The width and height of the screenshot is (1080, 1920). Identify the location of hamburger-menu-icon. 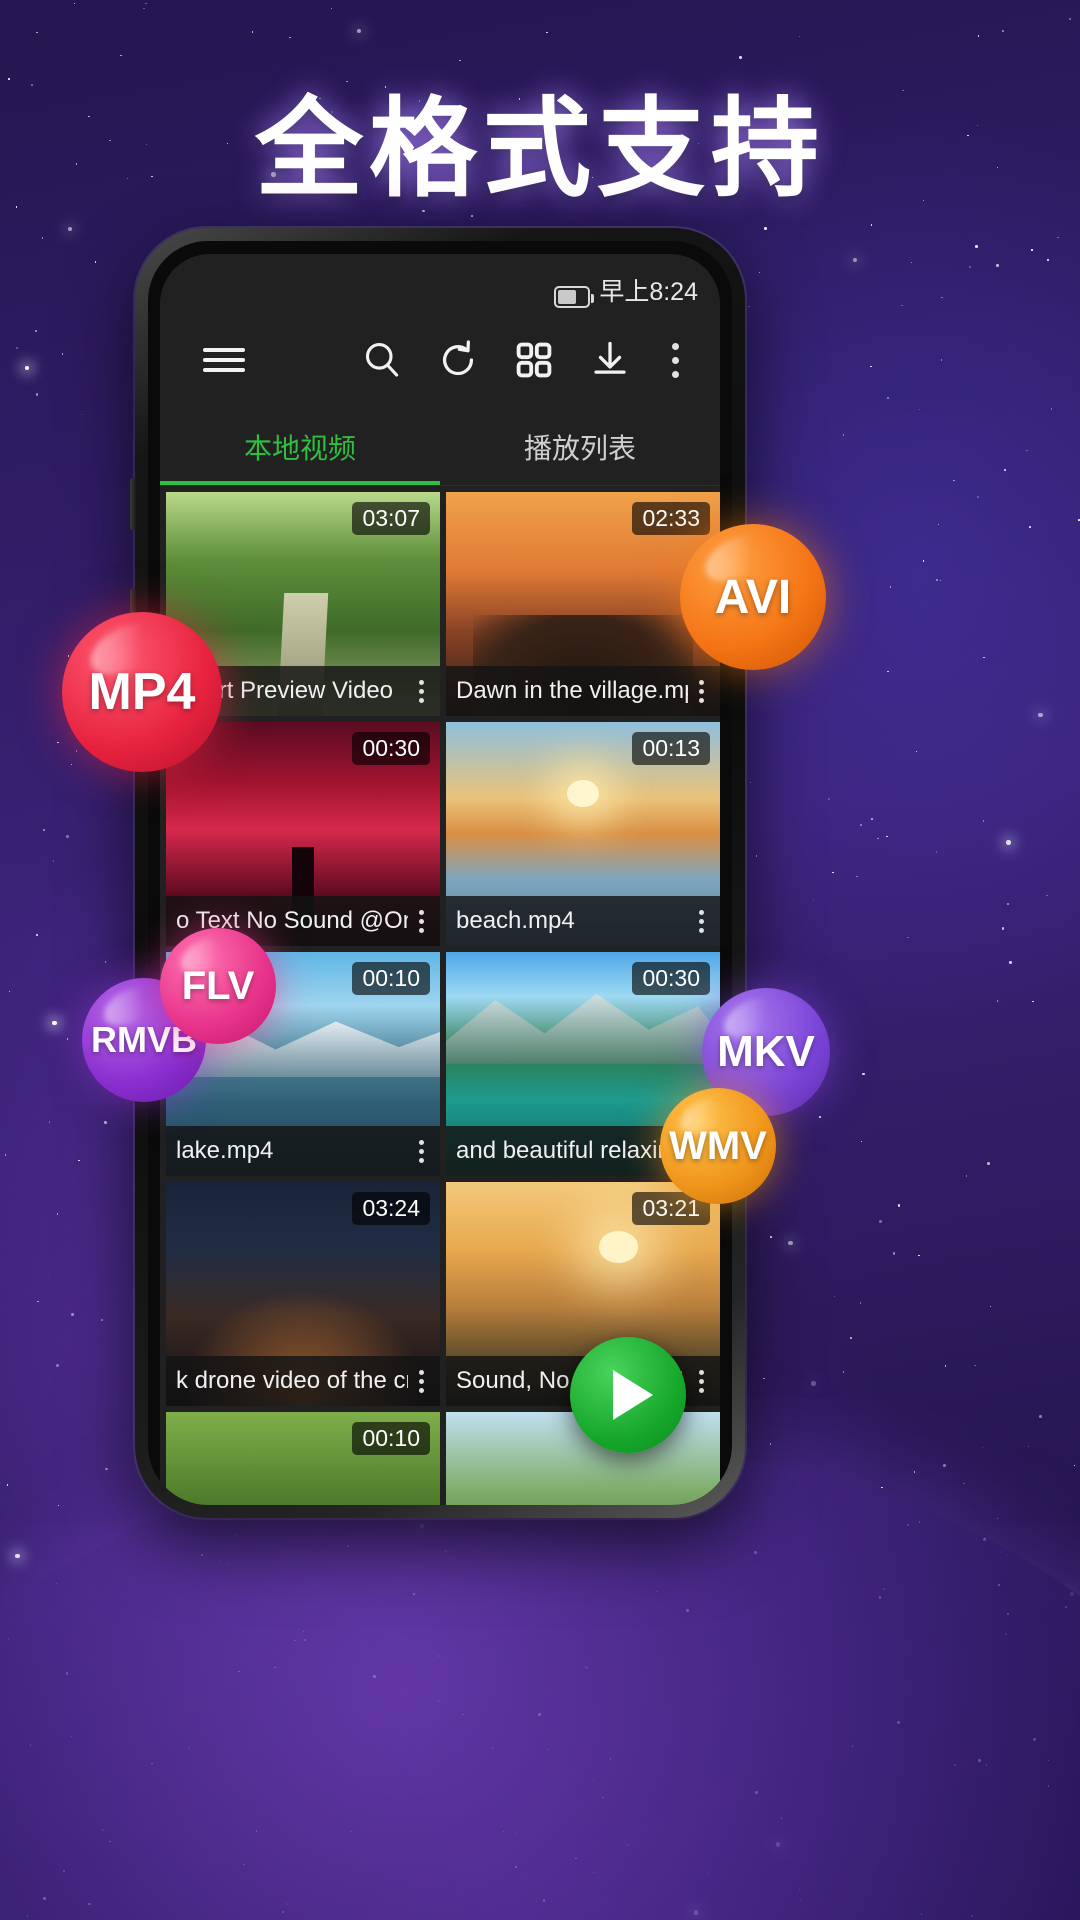
(224, 360).